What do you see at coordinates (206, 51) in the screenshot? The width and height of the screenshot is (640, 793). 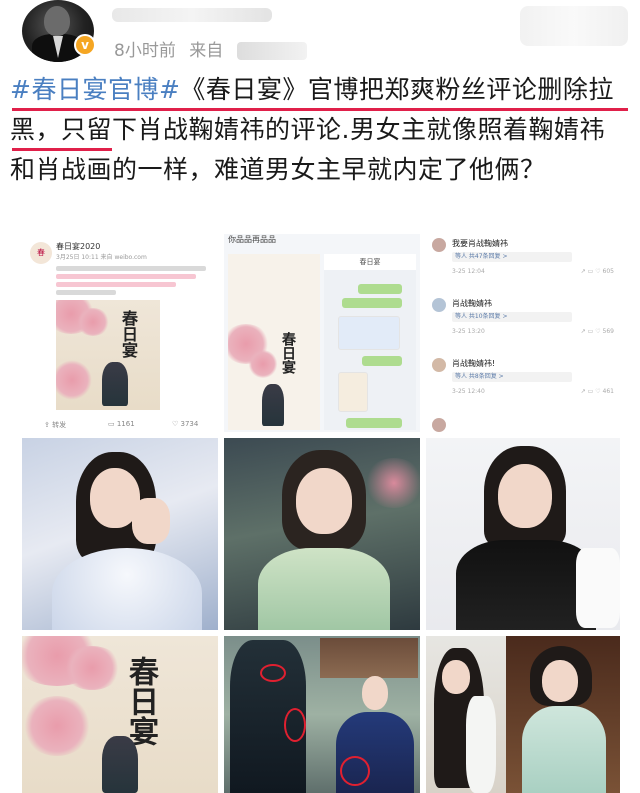 I see `source-label: 来自` at bounding box center [206, 51].